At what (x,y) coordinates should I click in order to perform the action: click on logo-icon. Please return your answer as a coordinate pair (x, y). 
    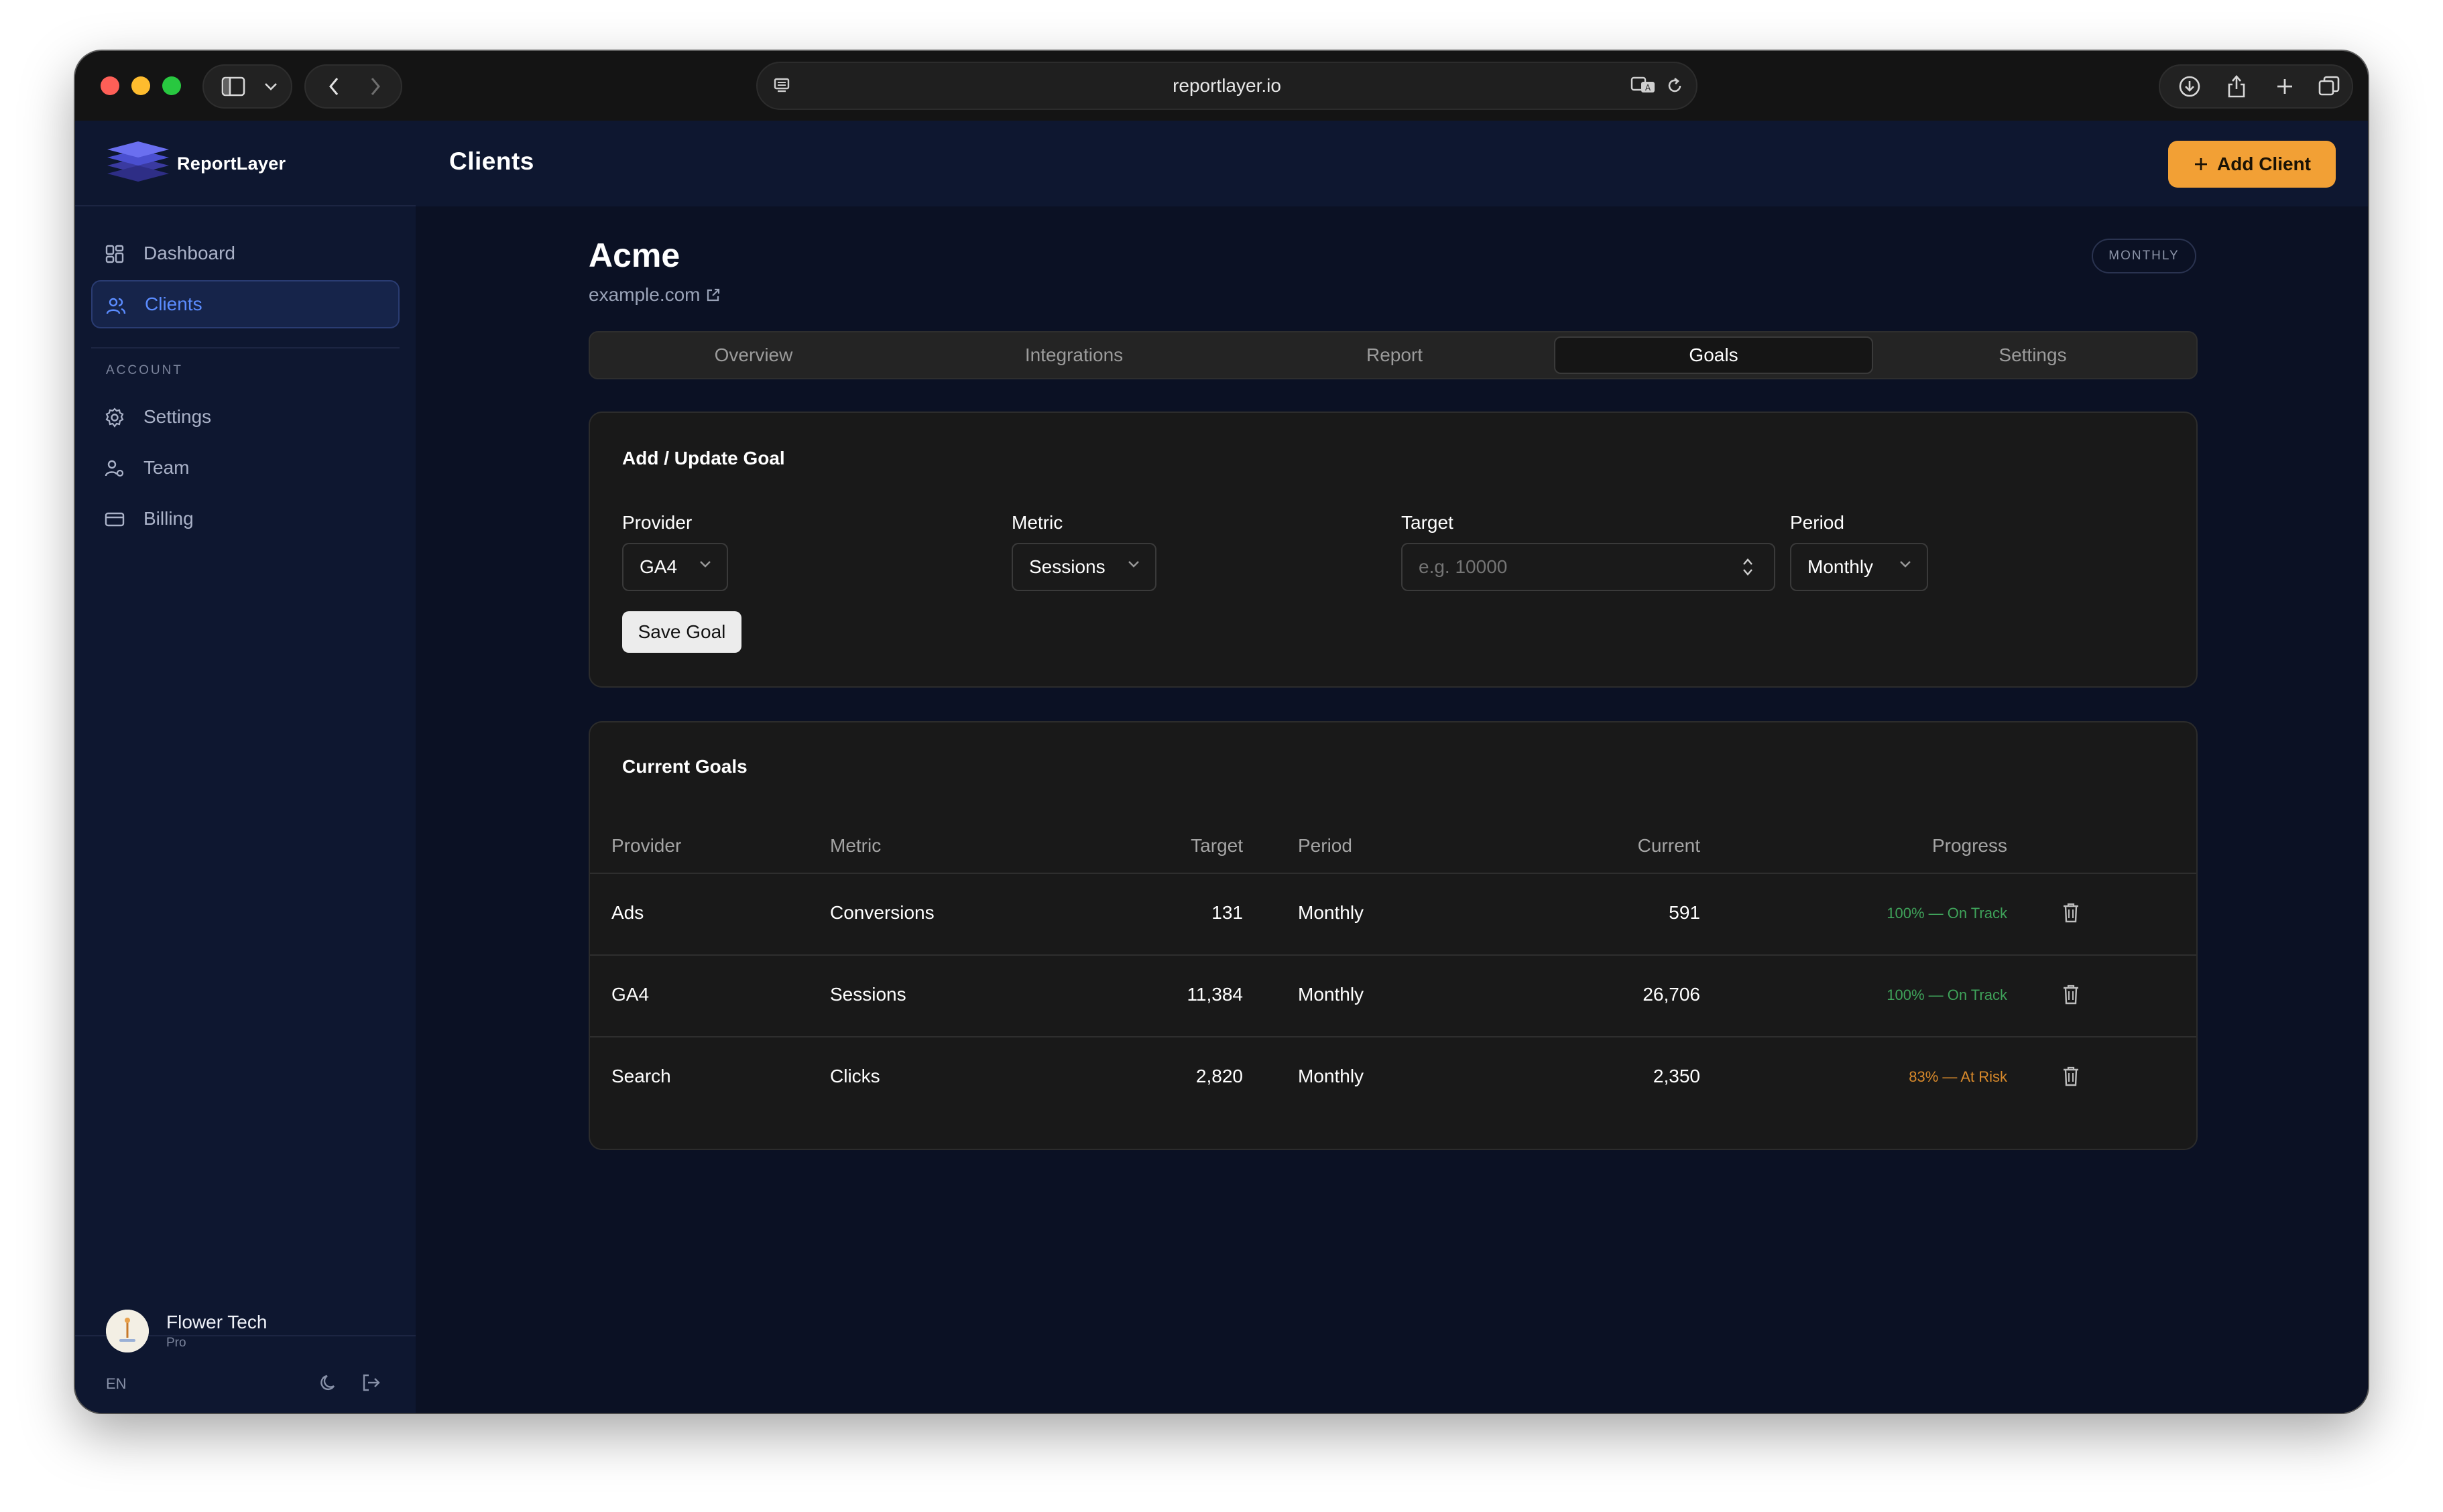
    Looking at the image, I should click on (138, 161).